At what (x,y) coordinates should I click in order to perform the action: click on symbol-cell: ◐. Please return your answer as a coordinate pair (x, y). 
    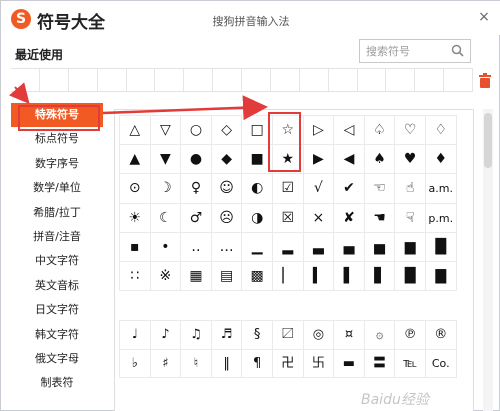
    Looking at the image, I should click on (257, 189).